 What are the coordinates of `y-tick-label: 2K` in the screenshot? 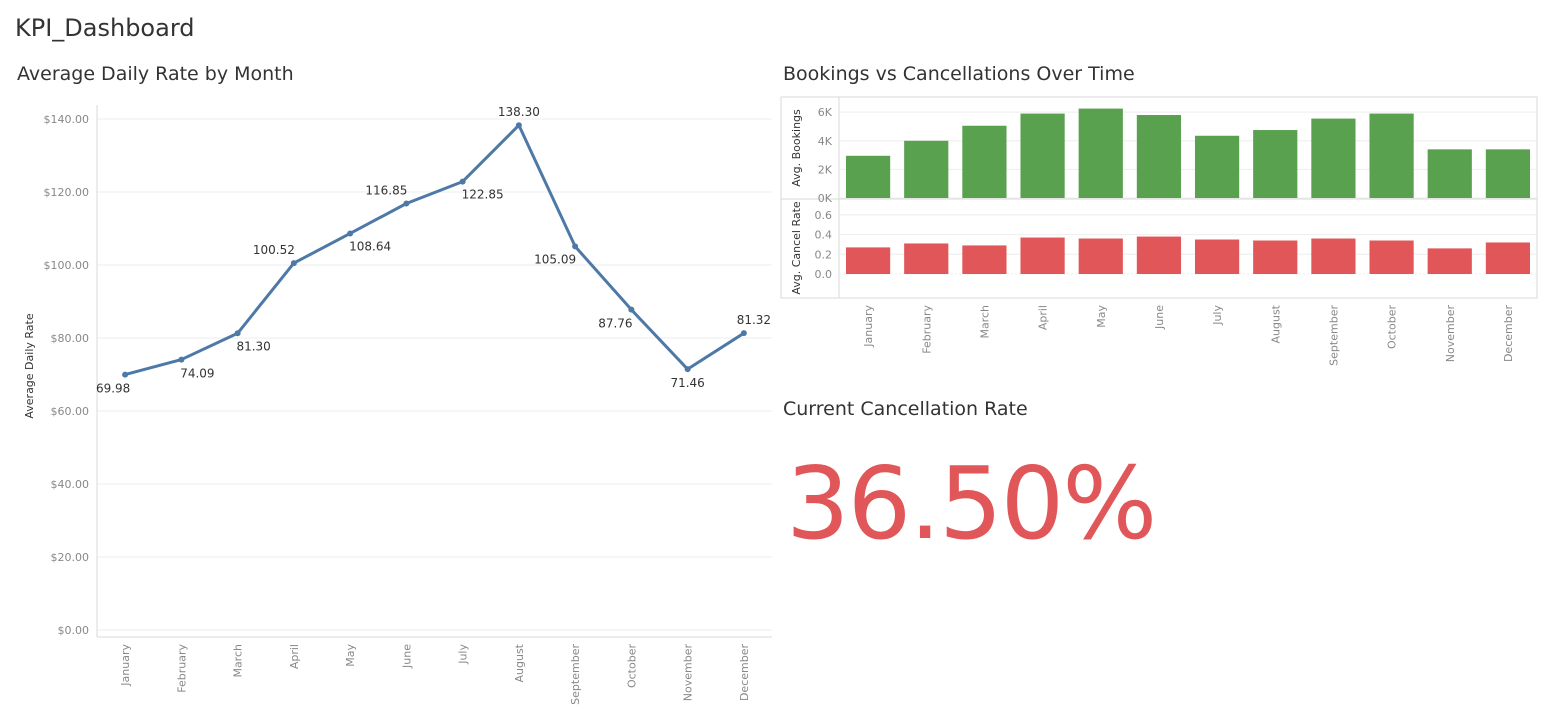 It's located at (825, 169).